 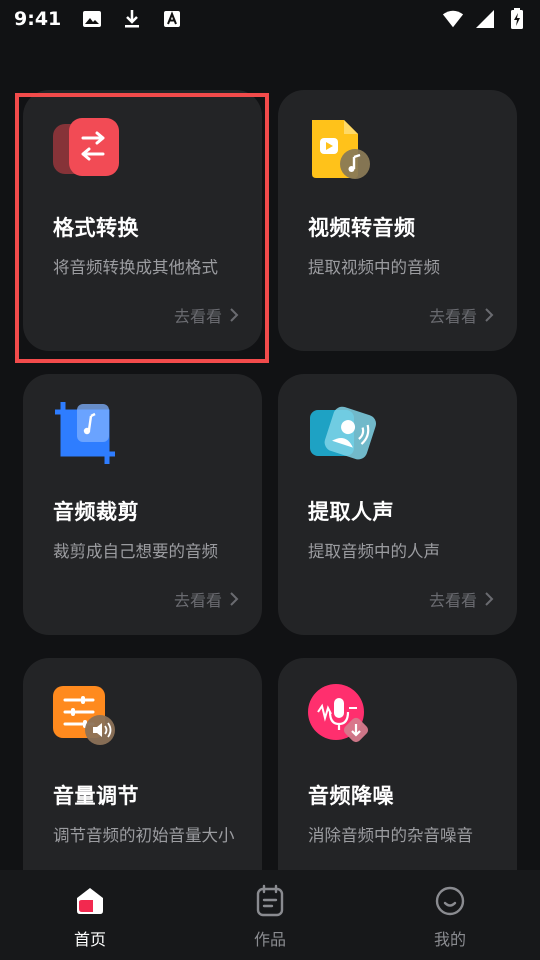 I want to click on card-format-convert: 格式转换 将音频转换成其他格式 去看看, so click(x=142, y=220).